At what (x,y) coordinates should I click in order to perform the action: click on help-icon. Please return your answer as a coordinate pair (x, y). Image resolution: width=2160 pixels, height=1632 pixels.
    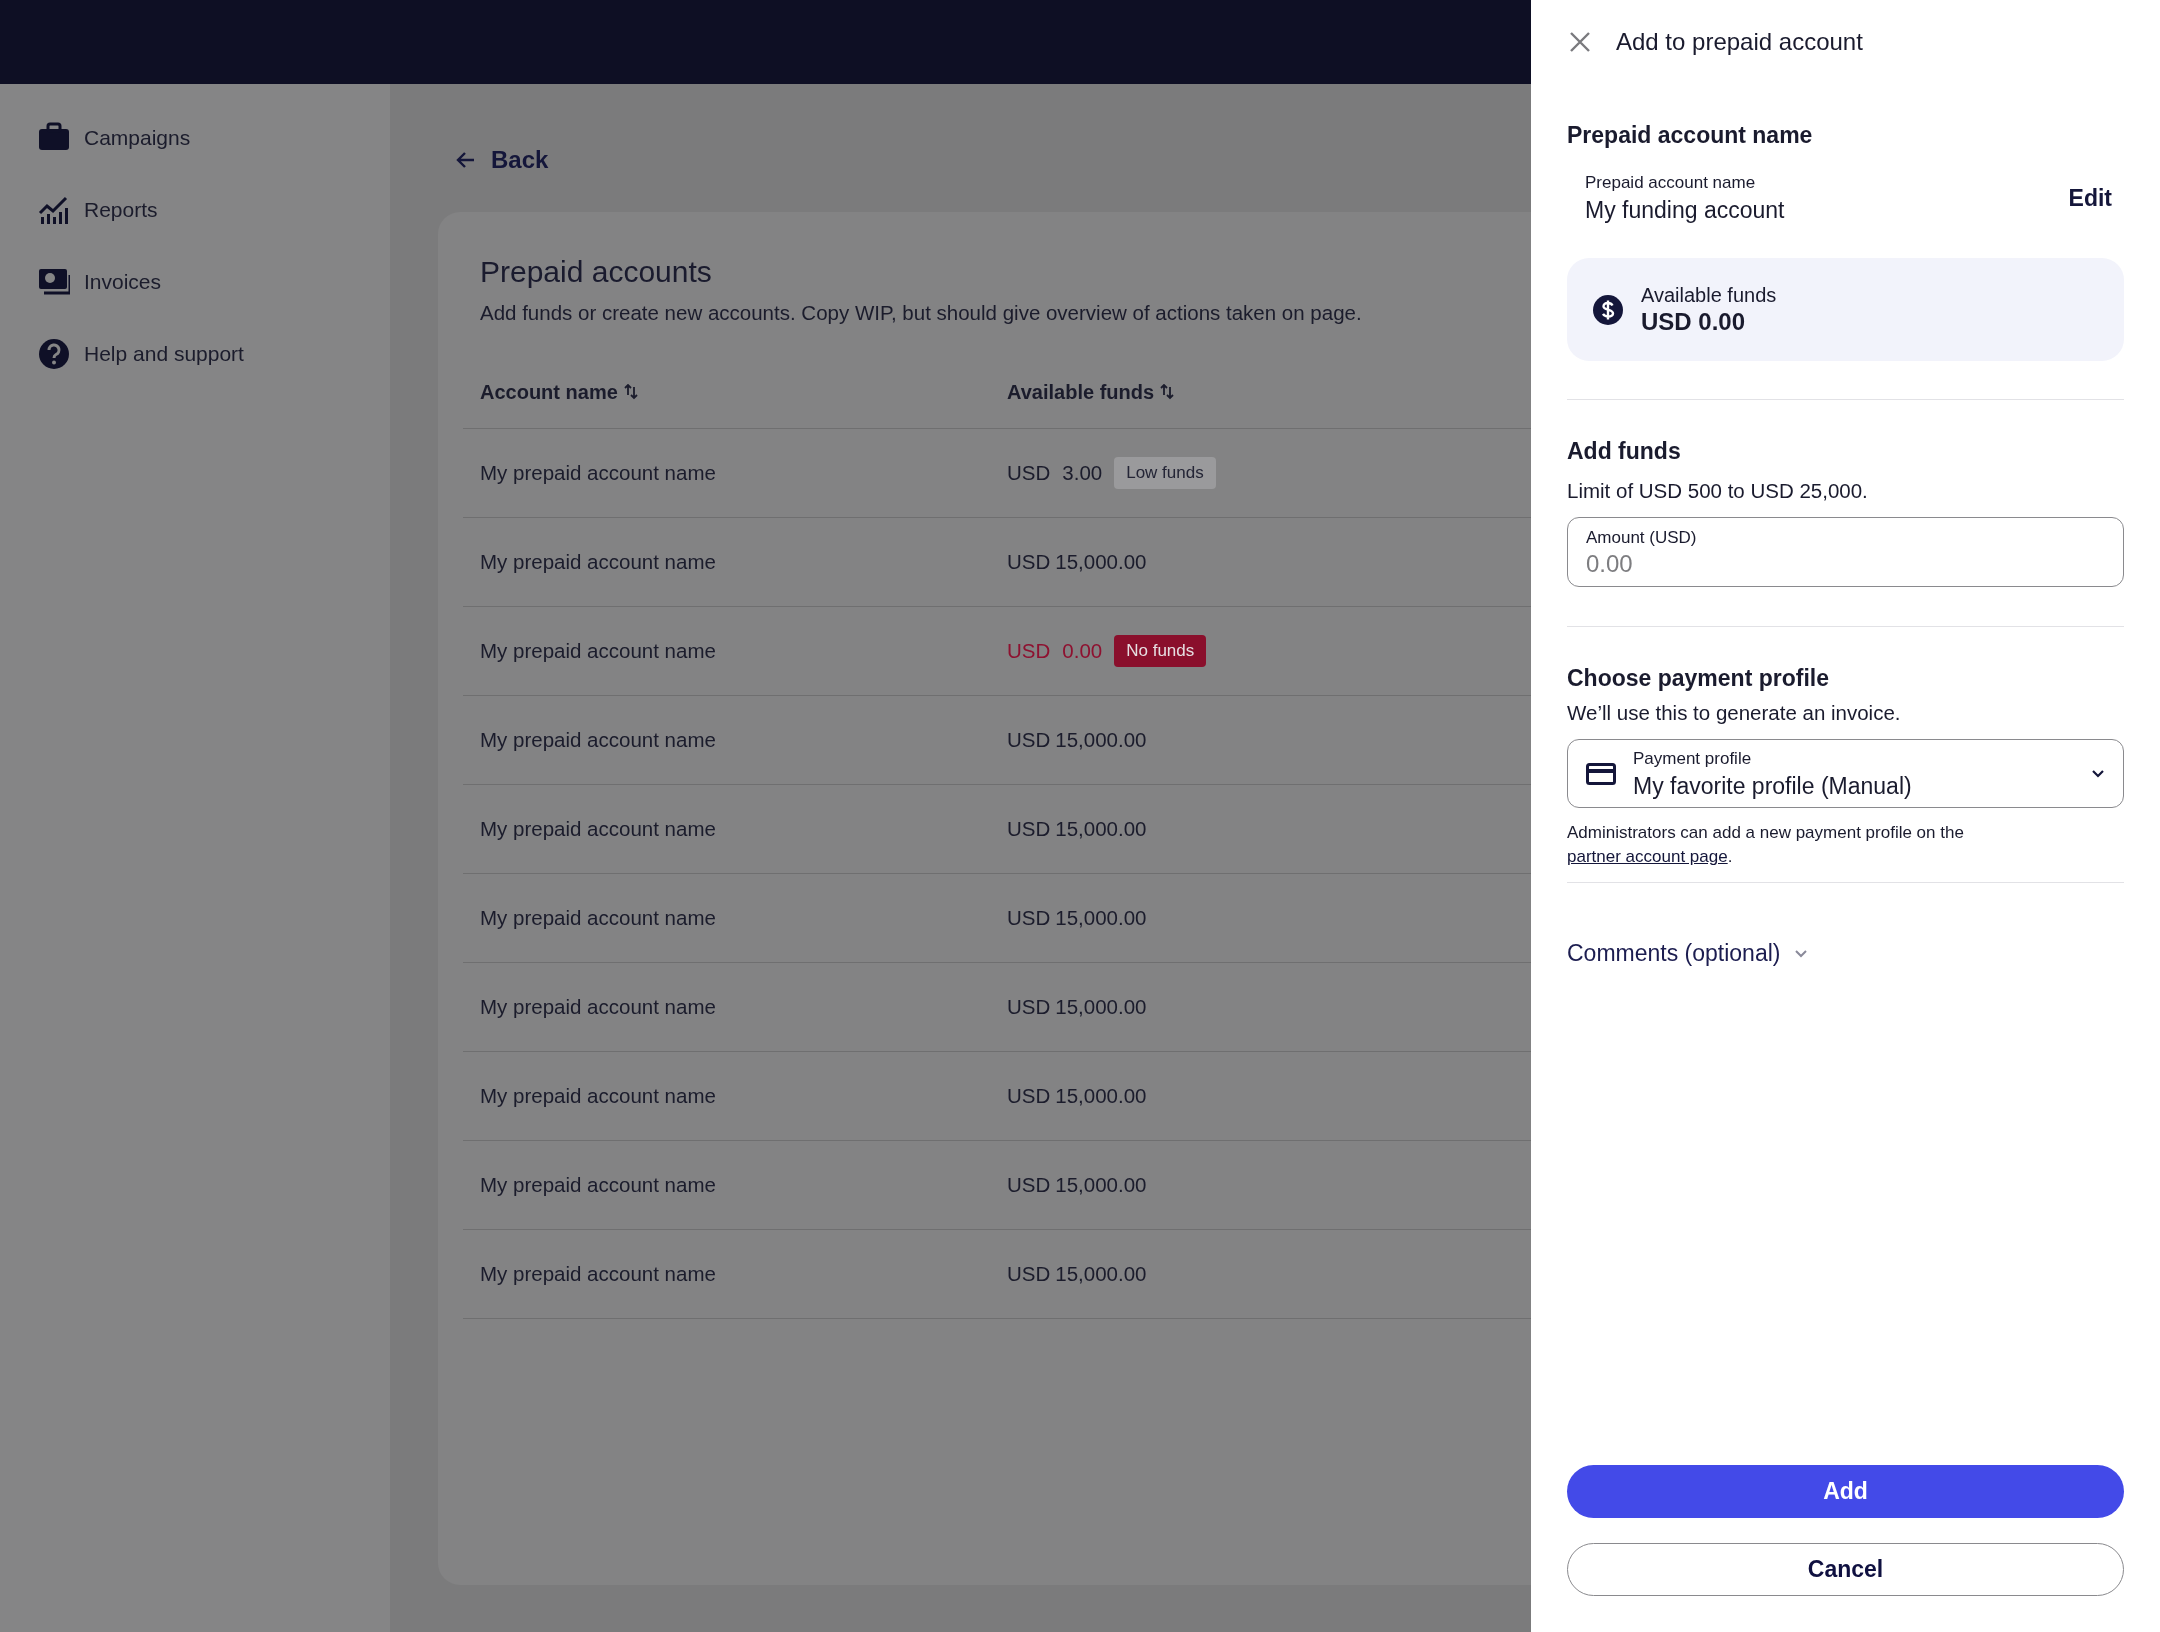
    Looking at the image, I should click on (54, 354).